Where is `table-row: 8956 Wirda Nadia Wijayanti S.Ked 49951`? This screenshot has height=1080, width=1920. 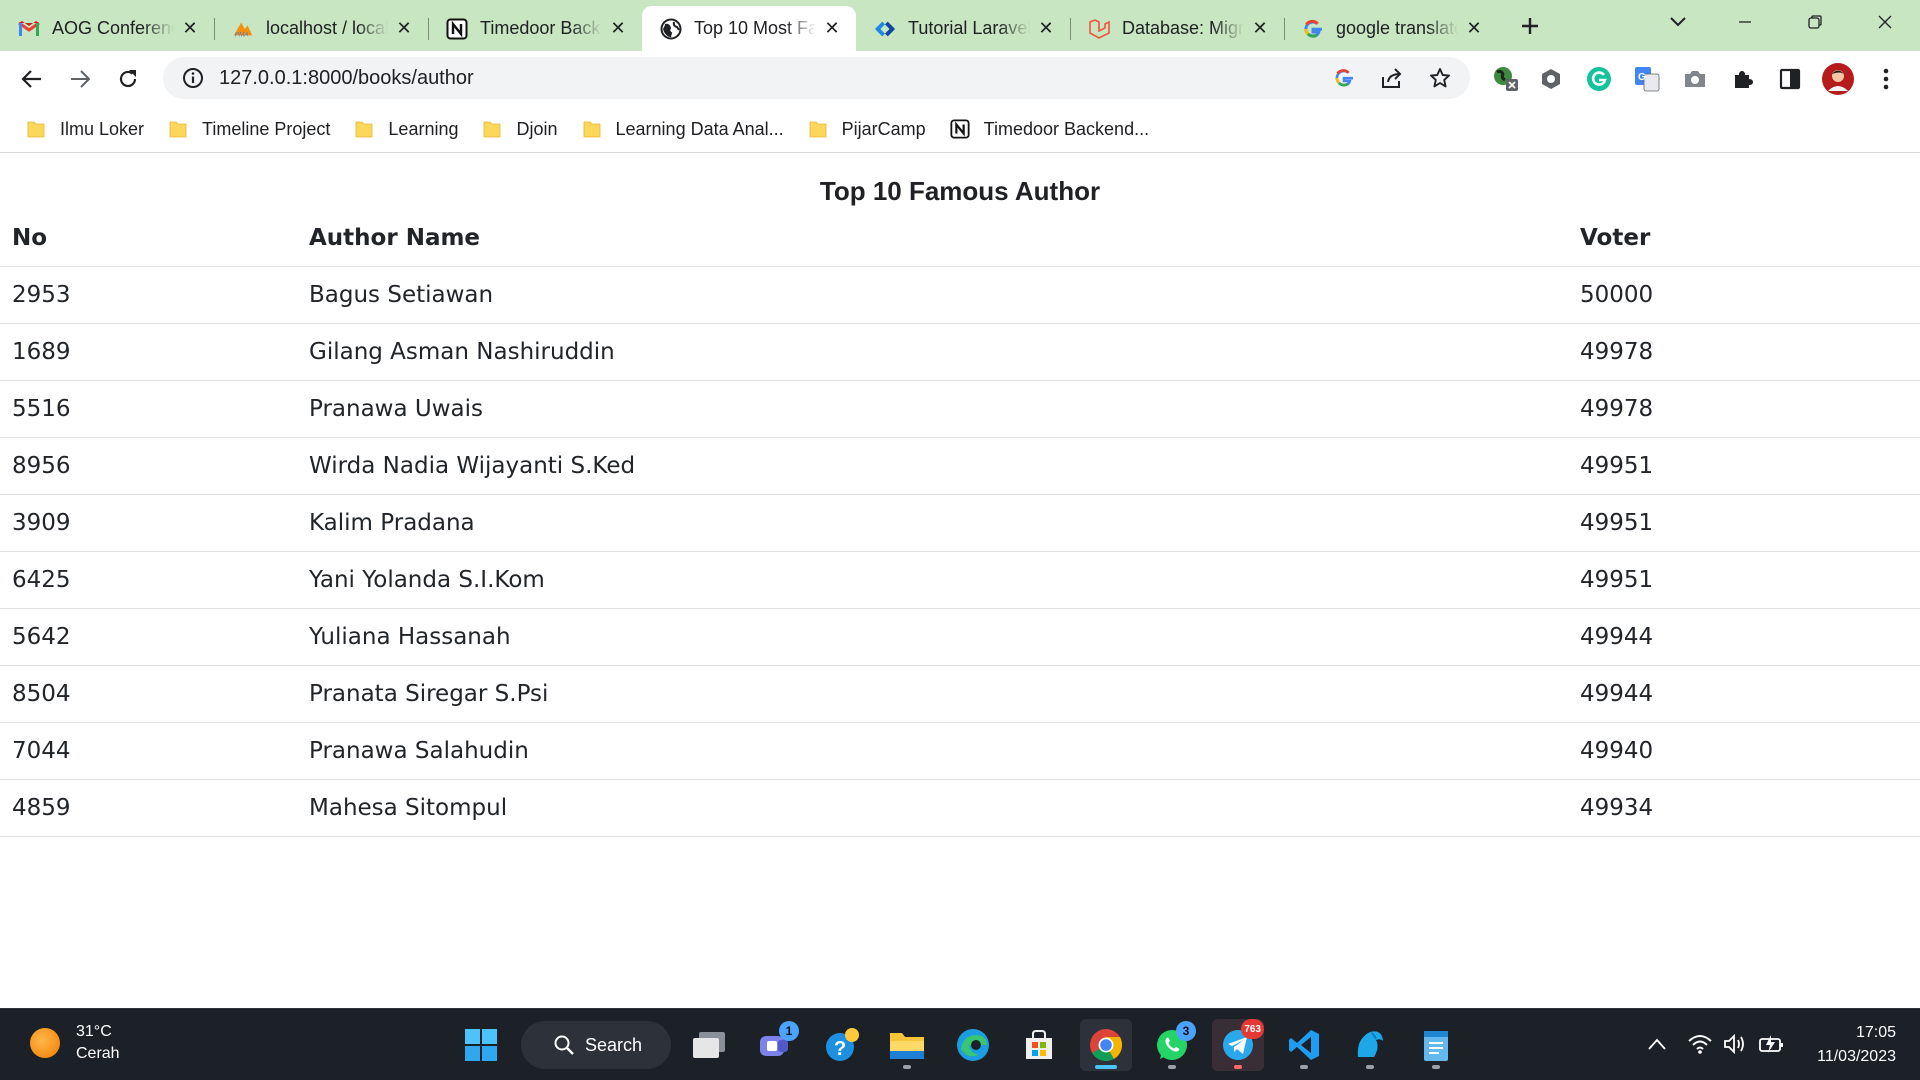 table-row: 8956 Wirda Nadia Wijayanti S.Ked 49951 is located at coordinates (960, 466).